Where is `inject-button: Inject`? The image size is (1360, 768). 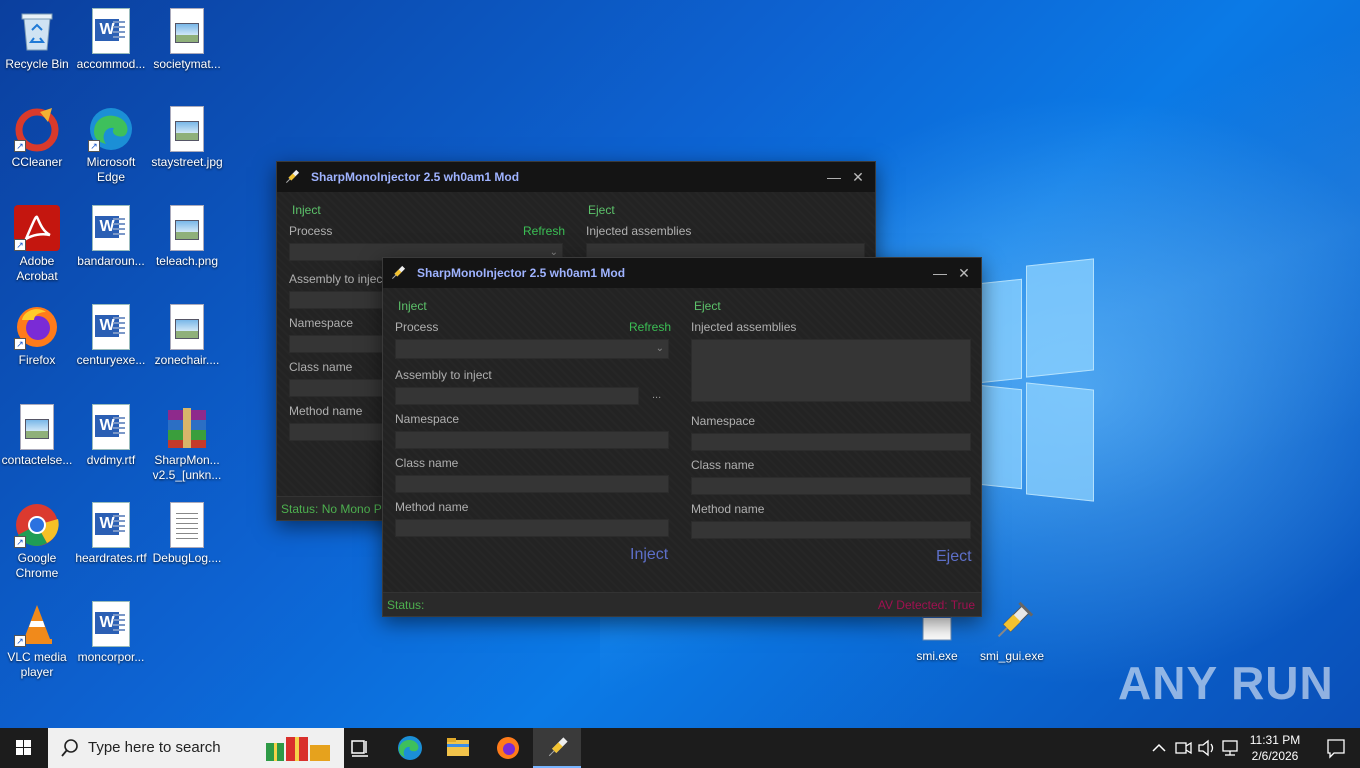 inject-button: Inject is located at coordinates (649, 555).